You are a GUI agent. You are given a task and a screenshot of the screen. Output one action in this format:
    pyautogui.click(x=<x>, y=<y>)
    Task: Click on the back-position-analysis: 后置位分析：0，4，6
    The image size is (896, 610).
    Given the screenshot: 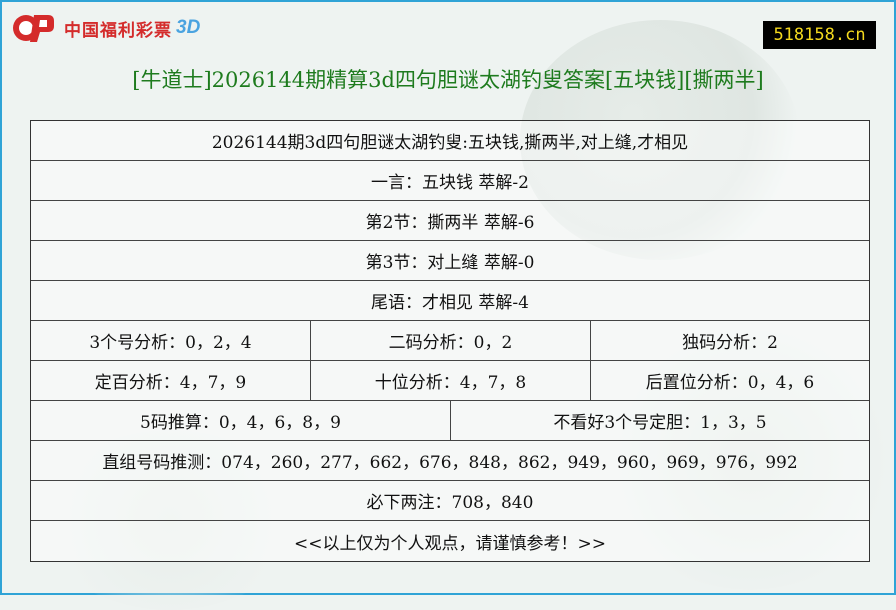 What is the action you would take?
    pyautogui.click(x=729, y=380)
    